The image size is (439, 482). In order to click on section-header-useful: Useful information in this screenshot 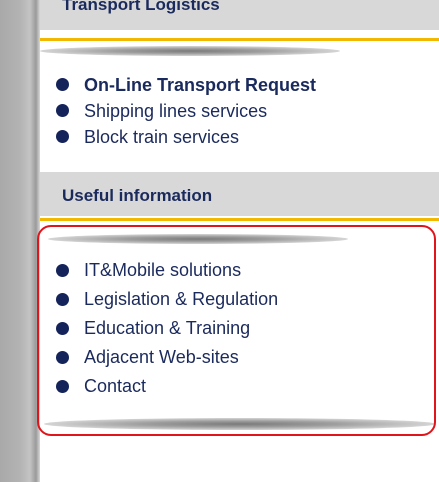, I will do `click(239, 194)`.